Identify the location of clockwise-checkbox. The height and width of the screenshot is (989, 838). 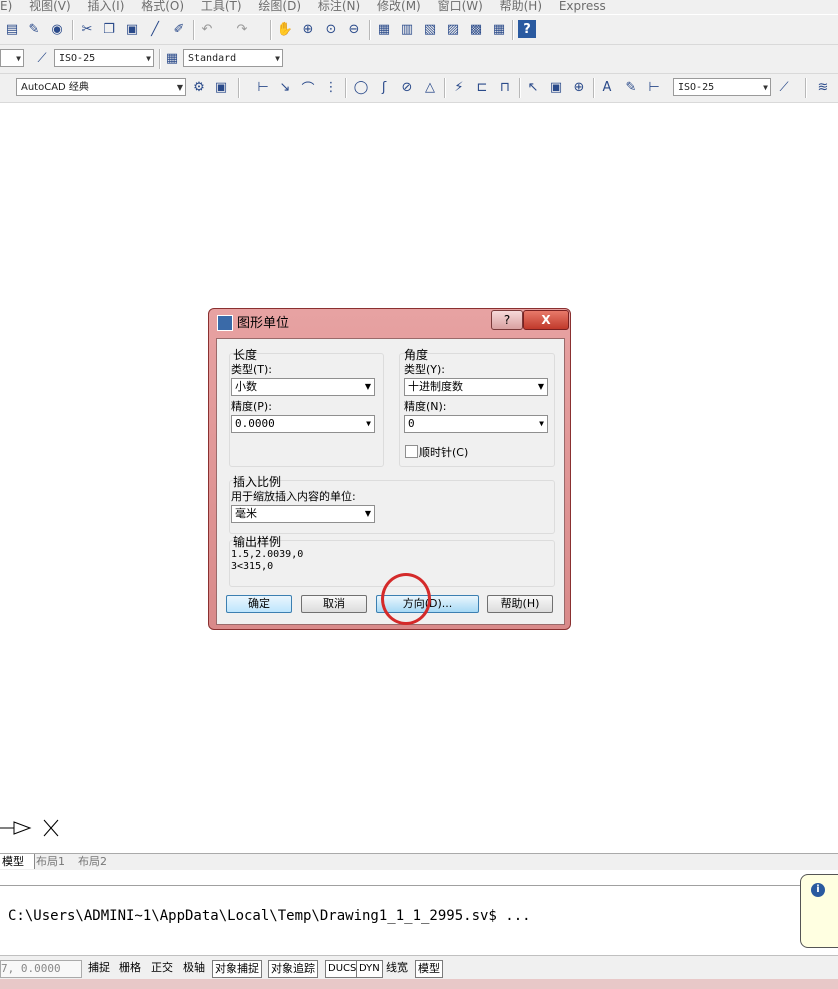
(411, 451).